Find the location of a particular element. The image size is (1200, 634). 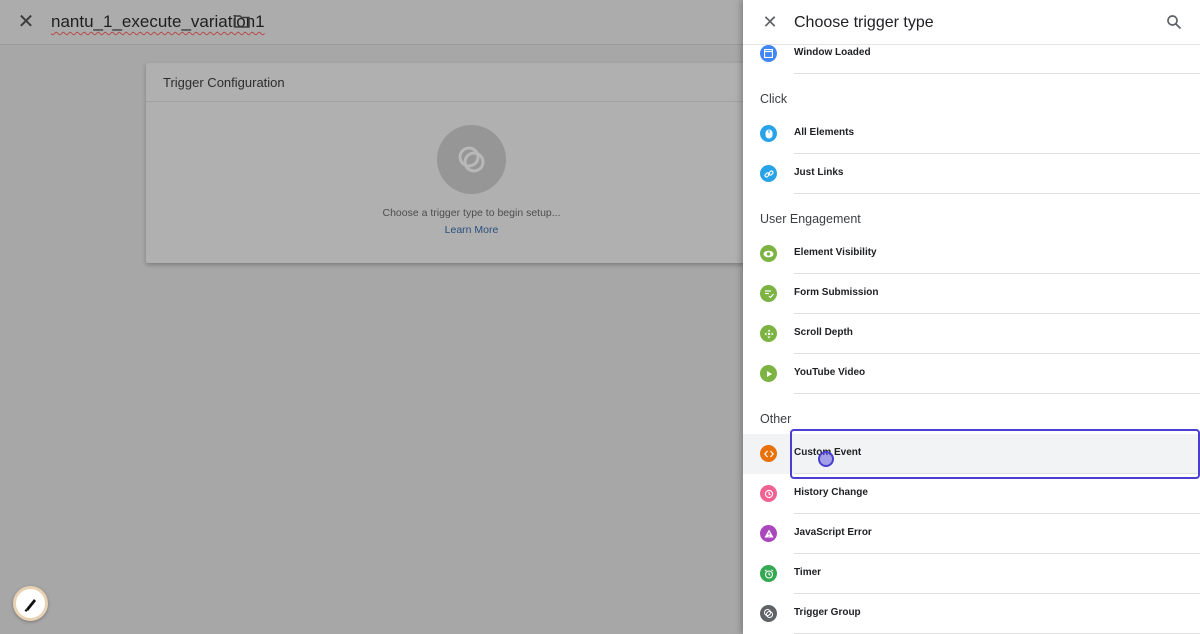

alarm-icon is located at coordinates (768, 573).